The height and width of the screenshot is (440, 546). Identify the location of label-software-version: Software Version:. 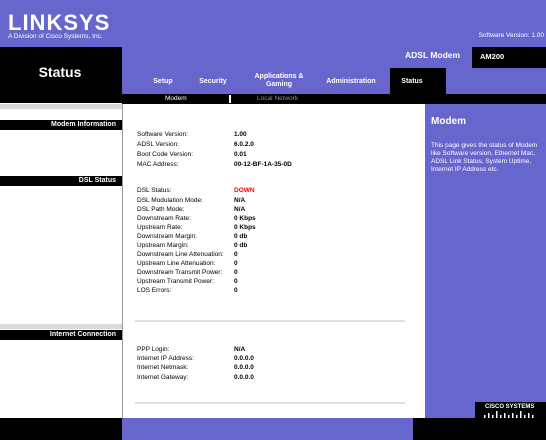
(162, 134).